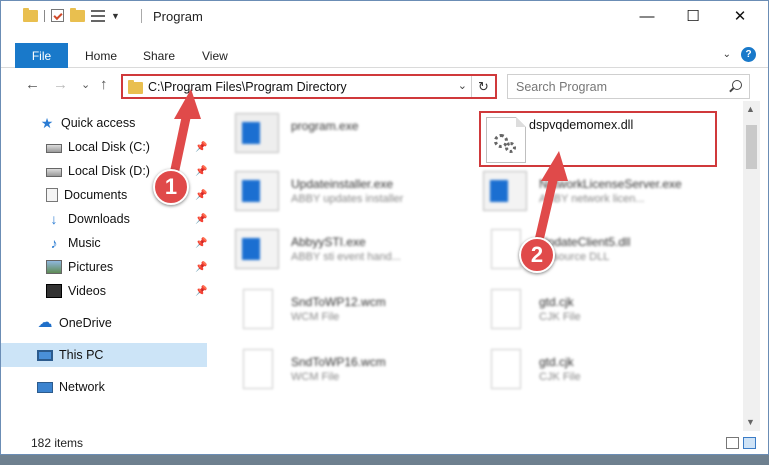 This screenshot has width=769, height=465. Describe the element at coordinates (554, 166) in the screenshot. I see `arrow-2-head` at that location.